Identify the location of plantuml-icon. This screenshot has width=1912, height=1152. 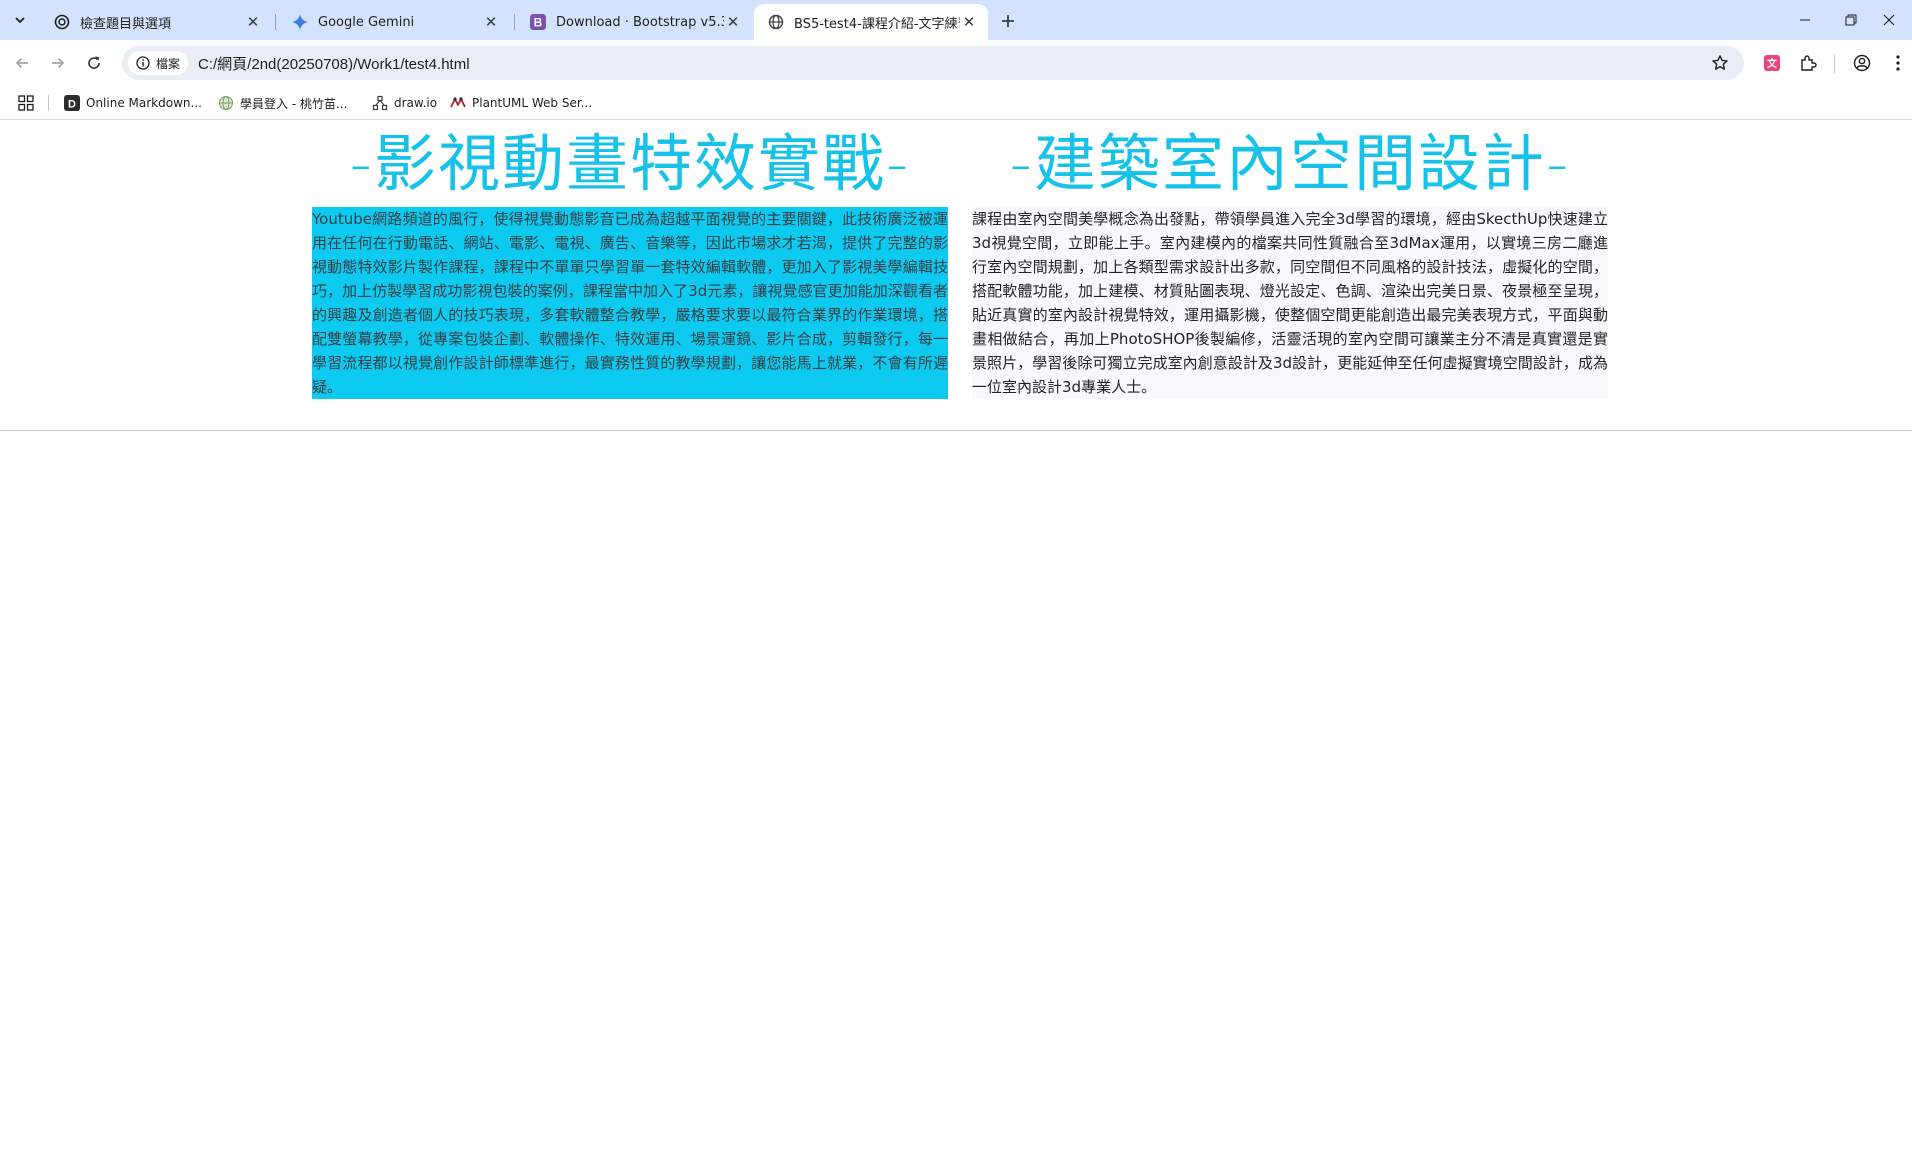
(458, 103).